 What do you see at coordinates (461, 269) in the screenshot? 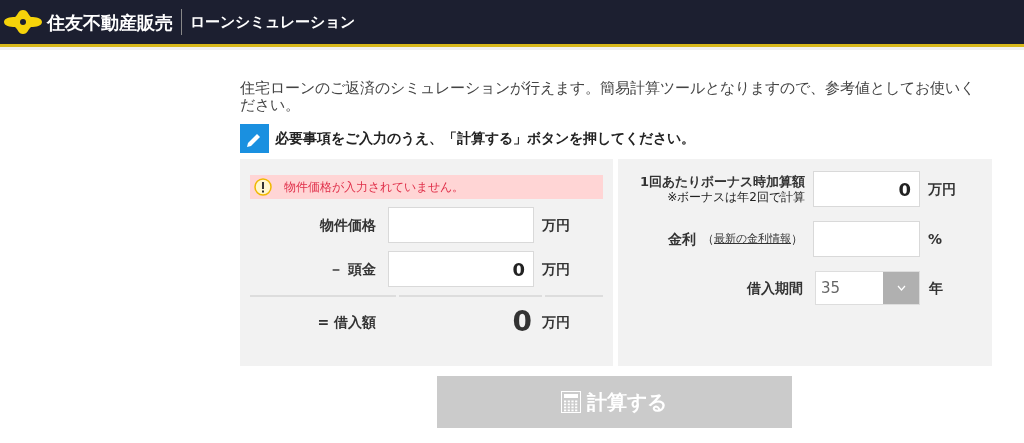
I see `amount-field: 0` at bounding box center [461, 269].